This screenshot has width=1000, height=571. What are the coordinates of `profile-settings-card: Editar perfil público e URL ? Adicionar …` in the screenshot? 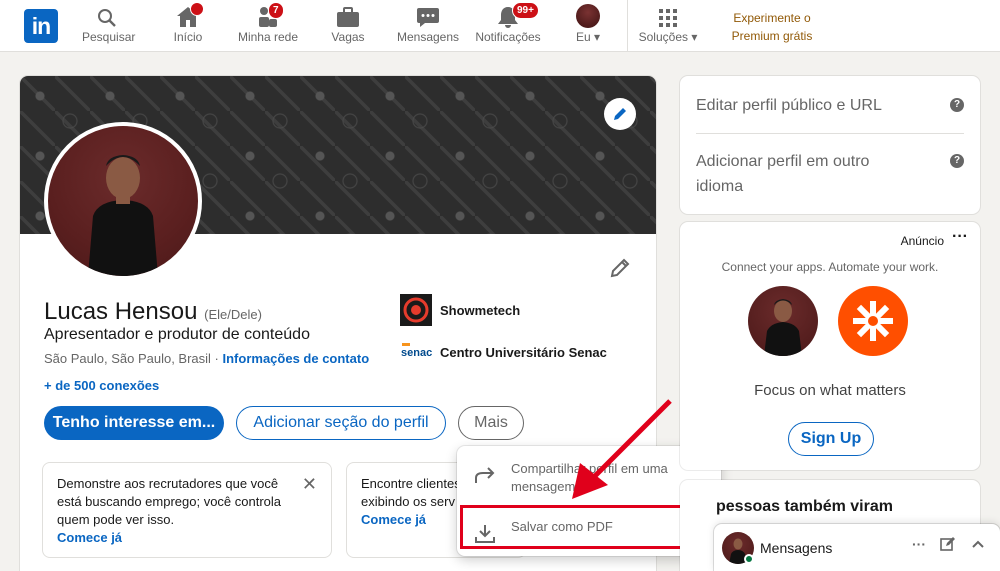 It's located at (830, 145).